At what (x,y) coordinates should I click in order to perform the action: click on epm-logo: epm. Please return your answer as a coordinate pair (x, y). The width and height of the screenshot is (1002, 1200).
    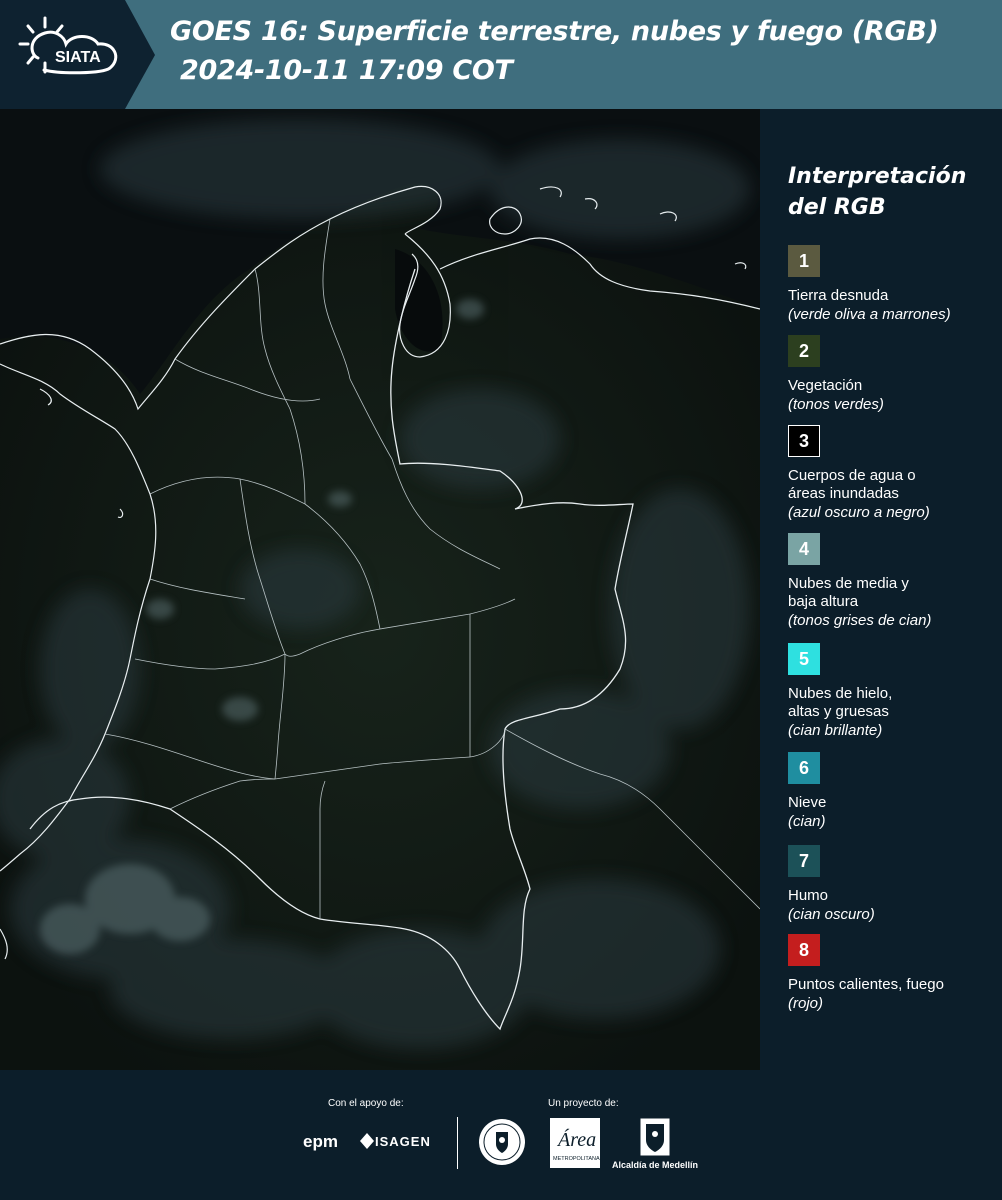
    Looking at the image, I should click on (320, 1141).